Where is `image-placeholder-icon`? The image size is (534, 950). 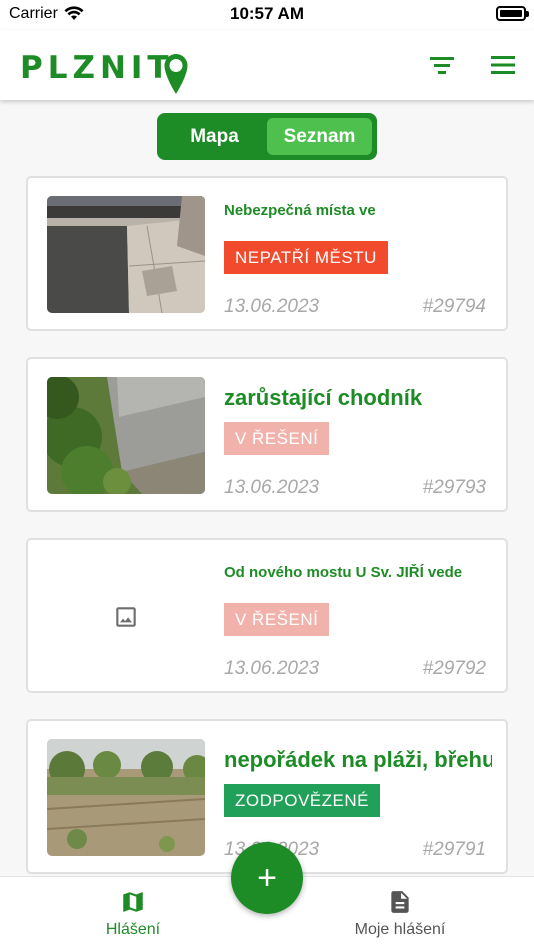 image-placeholder-icon is located at coordinates (126, 616).